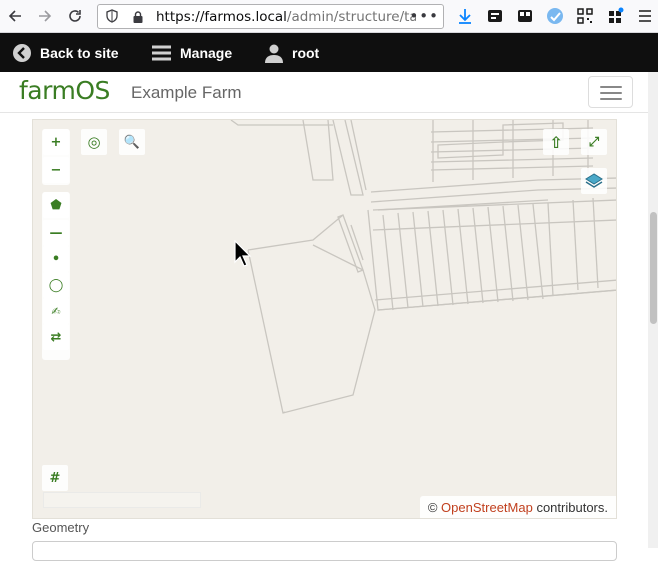 This screenshot has height=561, width=658. I want to click on zoom-controls: + −, so click(56, 157).